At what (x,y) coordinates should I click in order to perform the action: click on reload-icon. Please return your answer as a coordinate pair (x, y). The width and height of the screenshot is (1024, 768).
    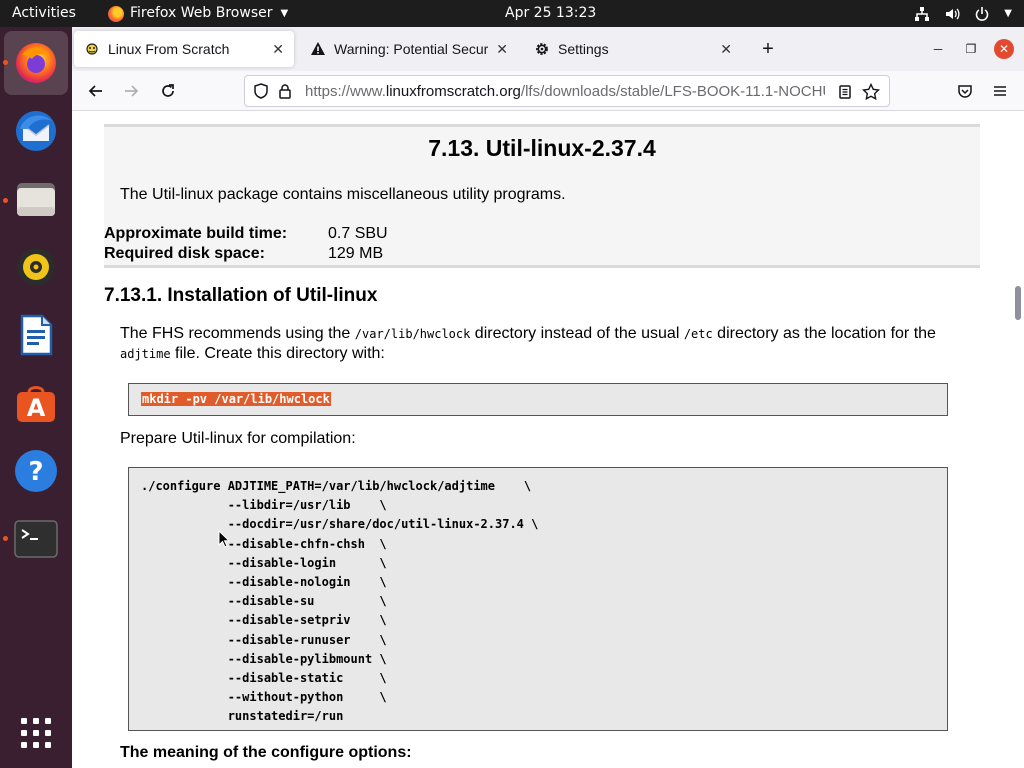
    Looking at the image, I should click on (168, 90).